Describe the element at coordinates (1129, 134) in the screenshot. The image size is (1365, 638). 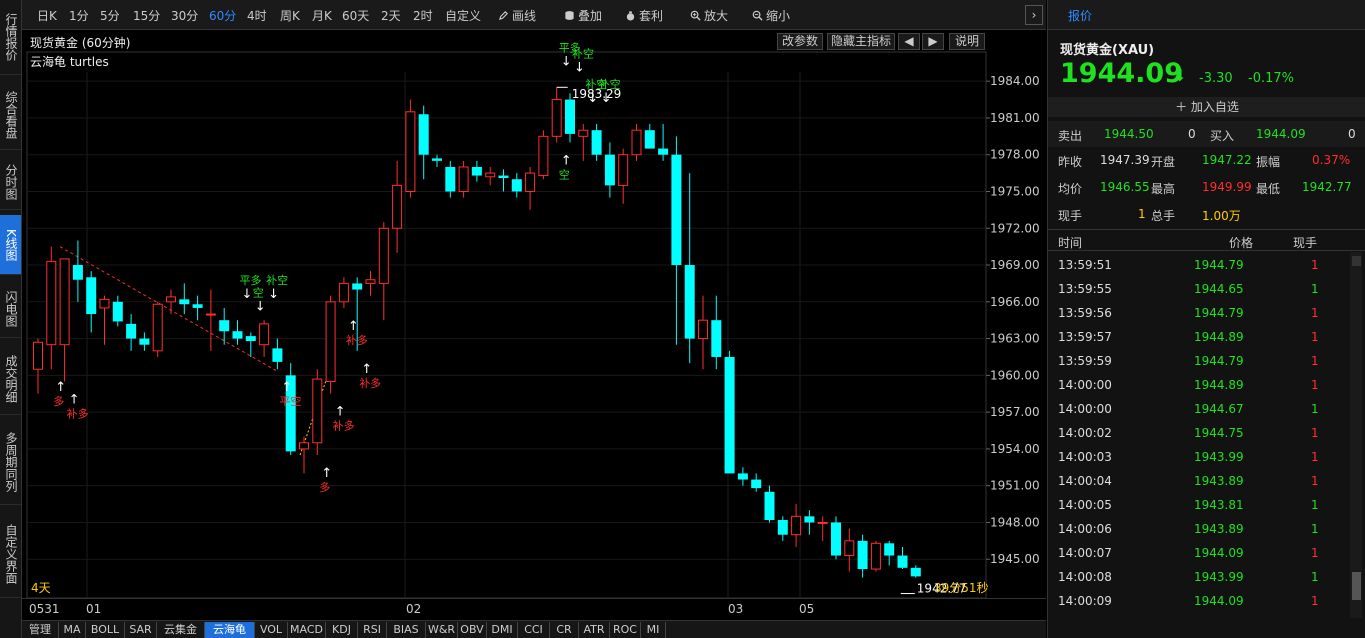
I see `sell-price: 1944.50` at that location.